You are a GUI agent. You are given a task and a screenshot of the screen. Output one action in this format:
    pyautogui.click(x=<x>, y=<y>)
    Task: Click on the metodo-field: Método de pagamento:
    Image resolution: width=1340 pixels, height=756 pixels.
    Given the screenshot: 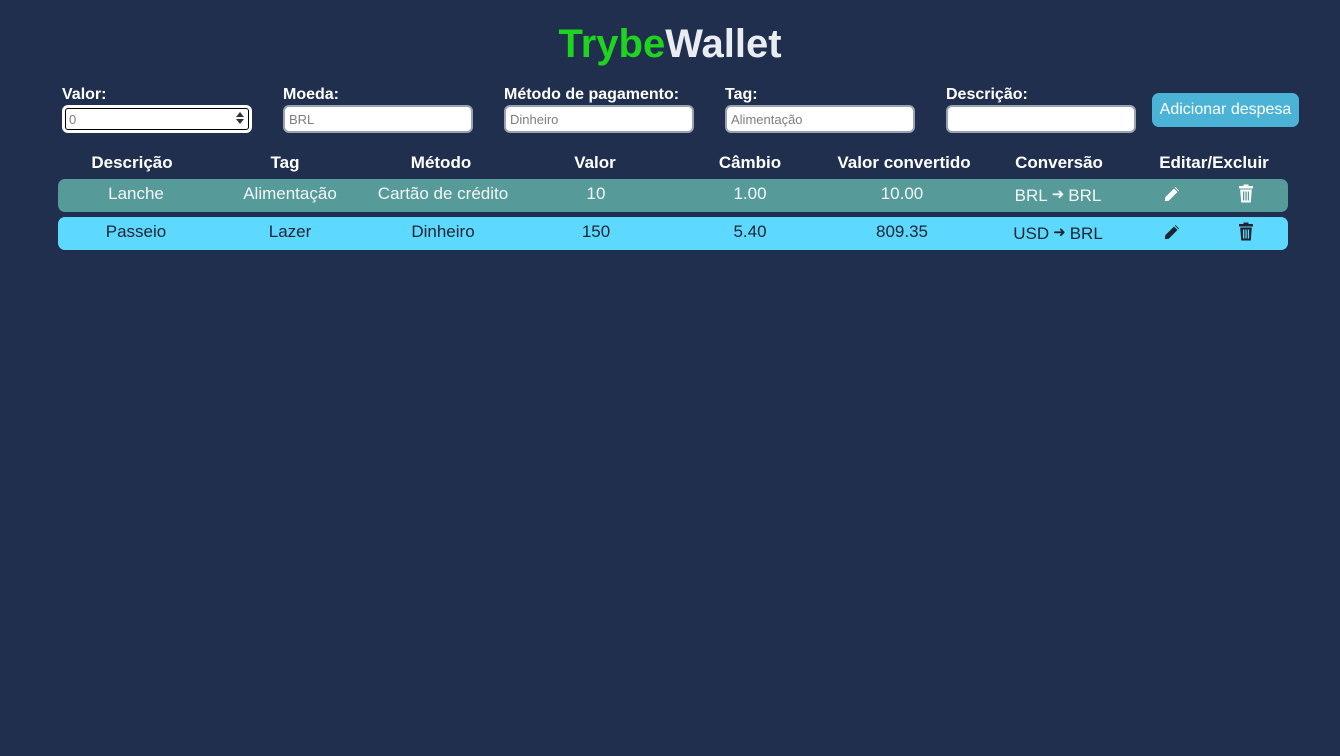 What is the action you would take?
    pyautogui.click(x=600, y=109)
    